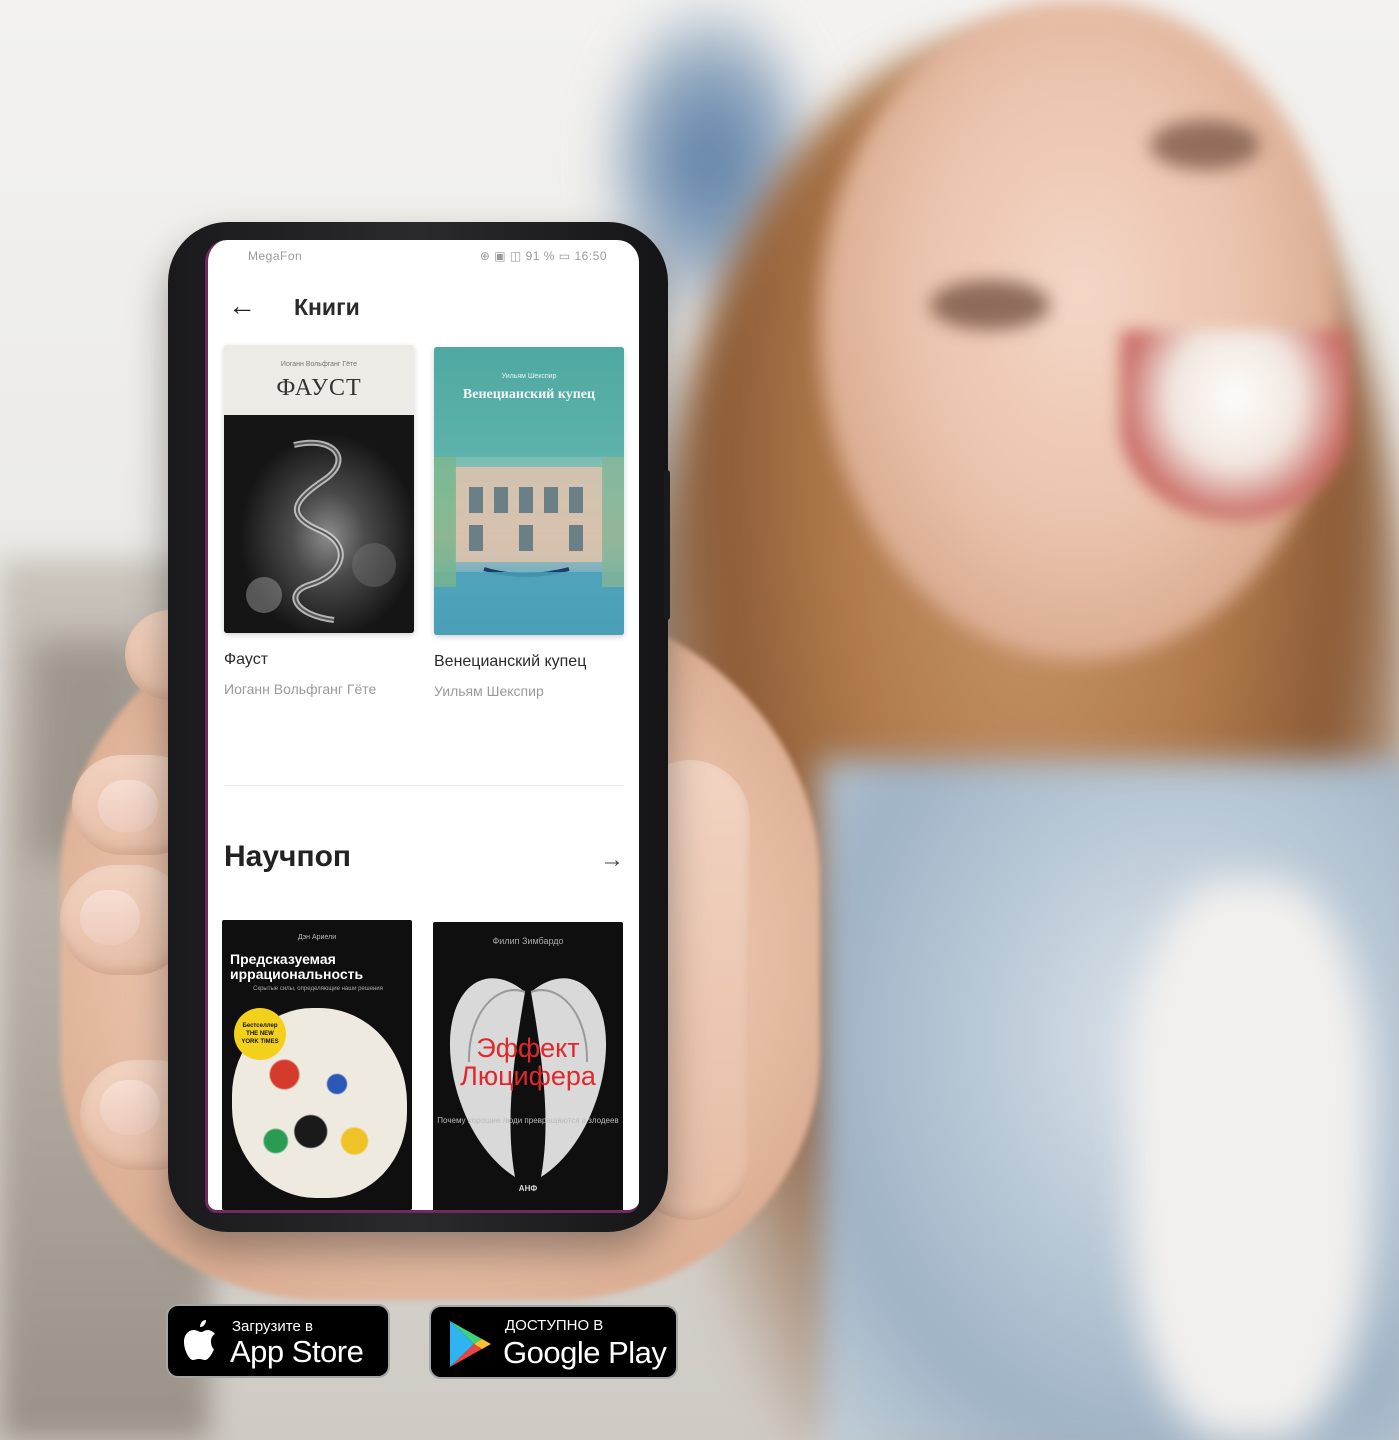 This screenshot has height=1440, width=1399. I want to click on publisher-logo: АНФ, so click(528, 1188).